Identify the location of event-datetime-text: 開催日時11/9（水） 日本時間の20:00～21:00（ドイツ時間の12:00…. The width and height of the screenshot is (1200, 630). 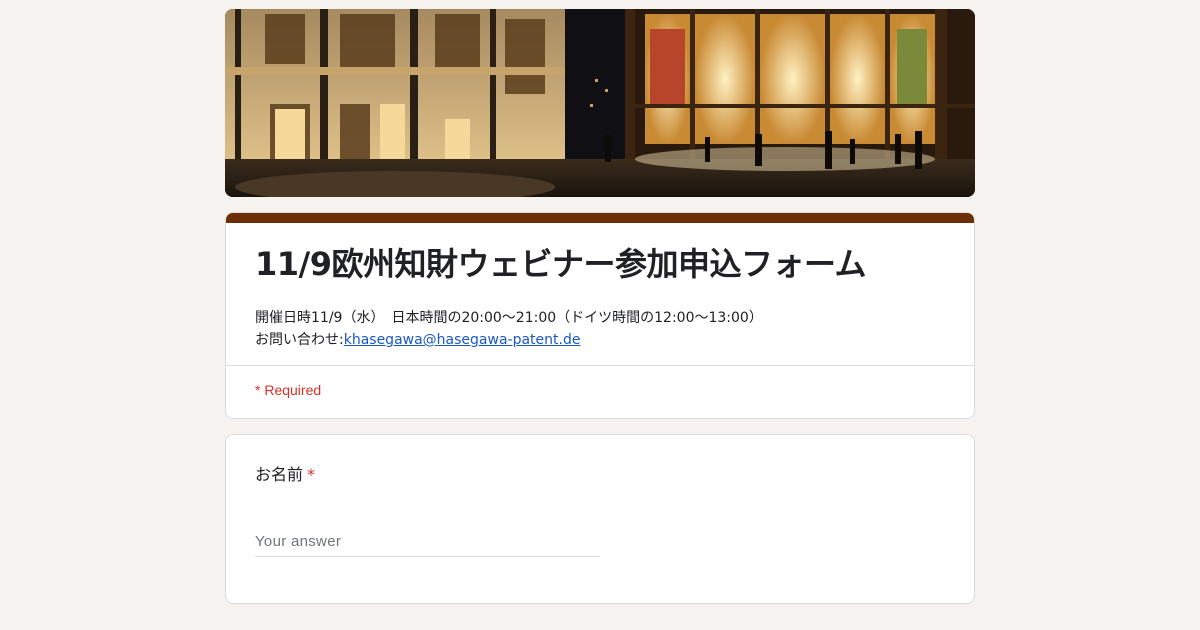
(509, 318).